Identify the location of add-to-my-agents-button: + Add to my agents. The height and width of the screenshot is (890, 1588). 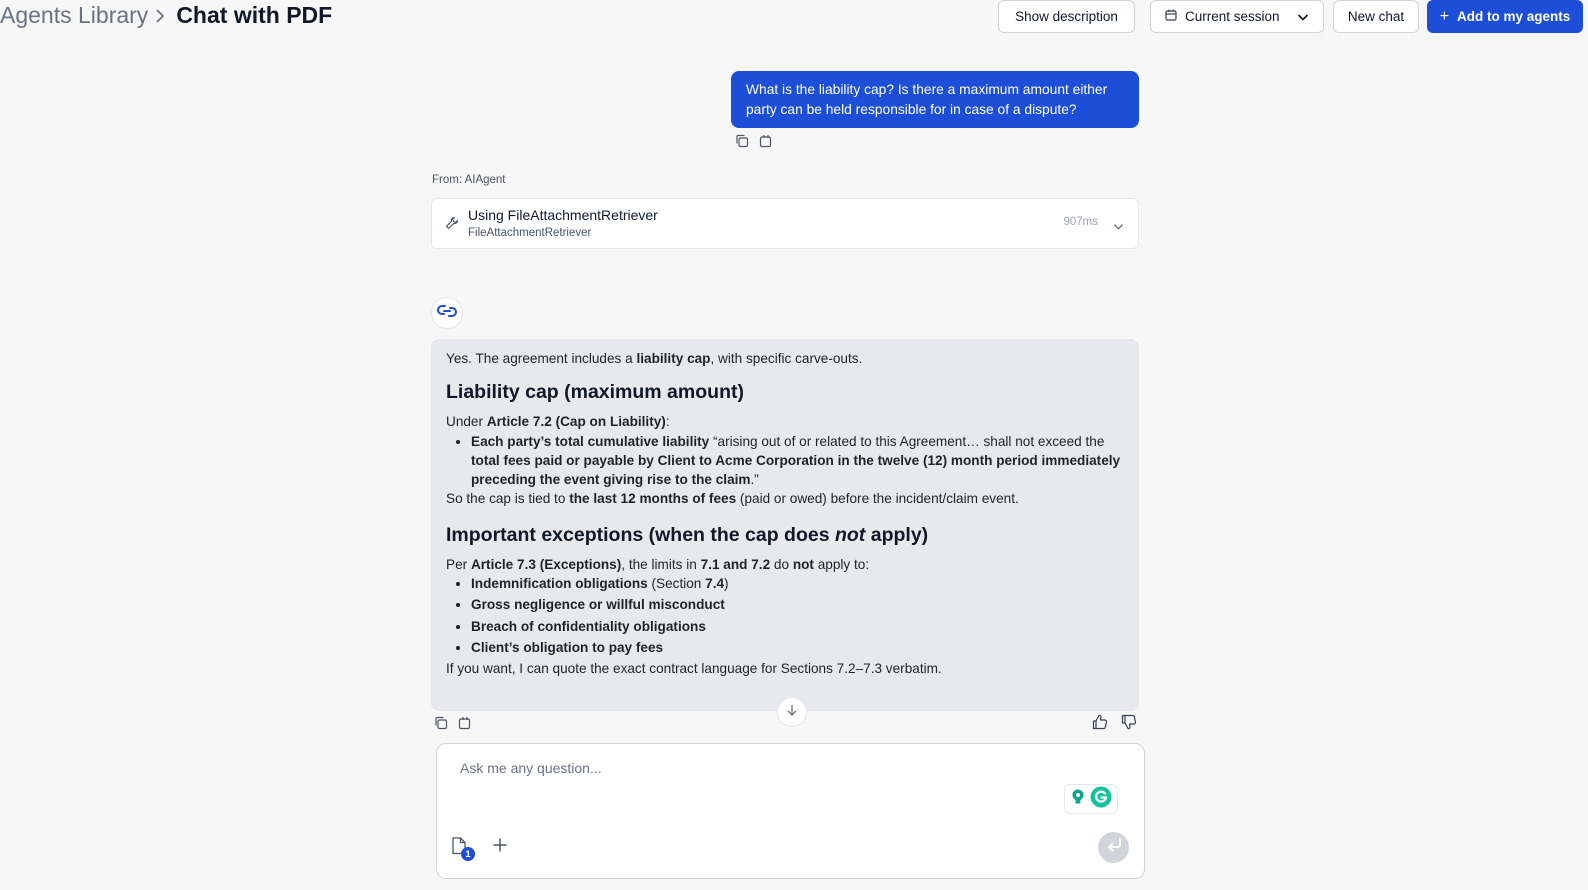
(1505, 16).